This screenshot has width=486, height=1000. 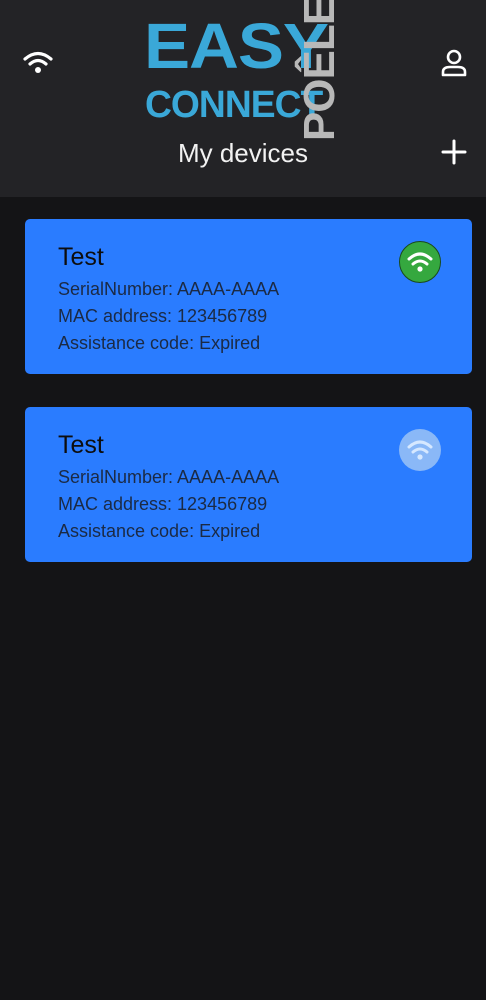 What do you see at coordinates (244, 70) in the screenshot?
I see `app-logo: EASY CONNECT POÊLE` at bounding box center [244, 70].